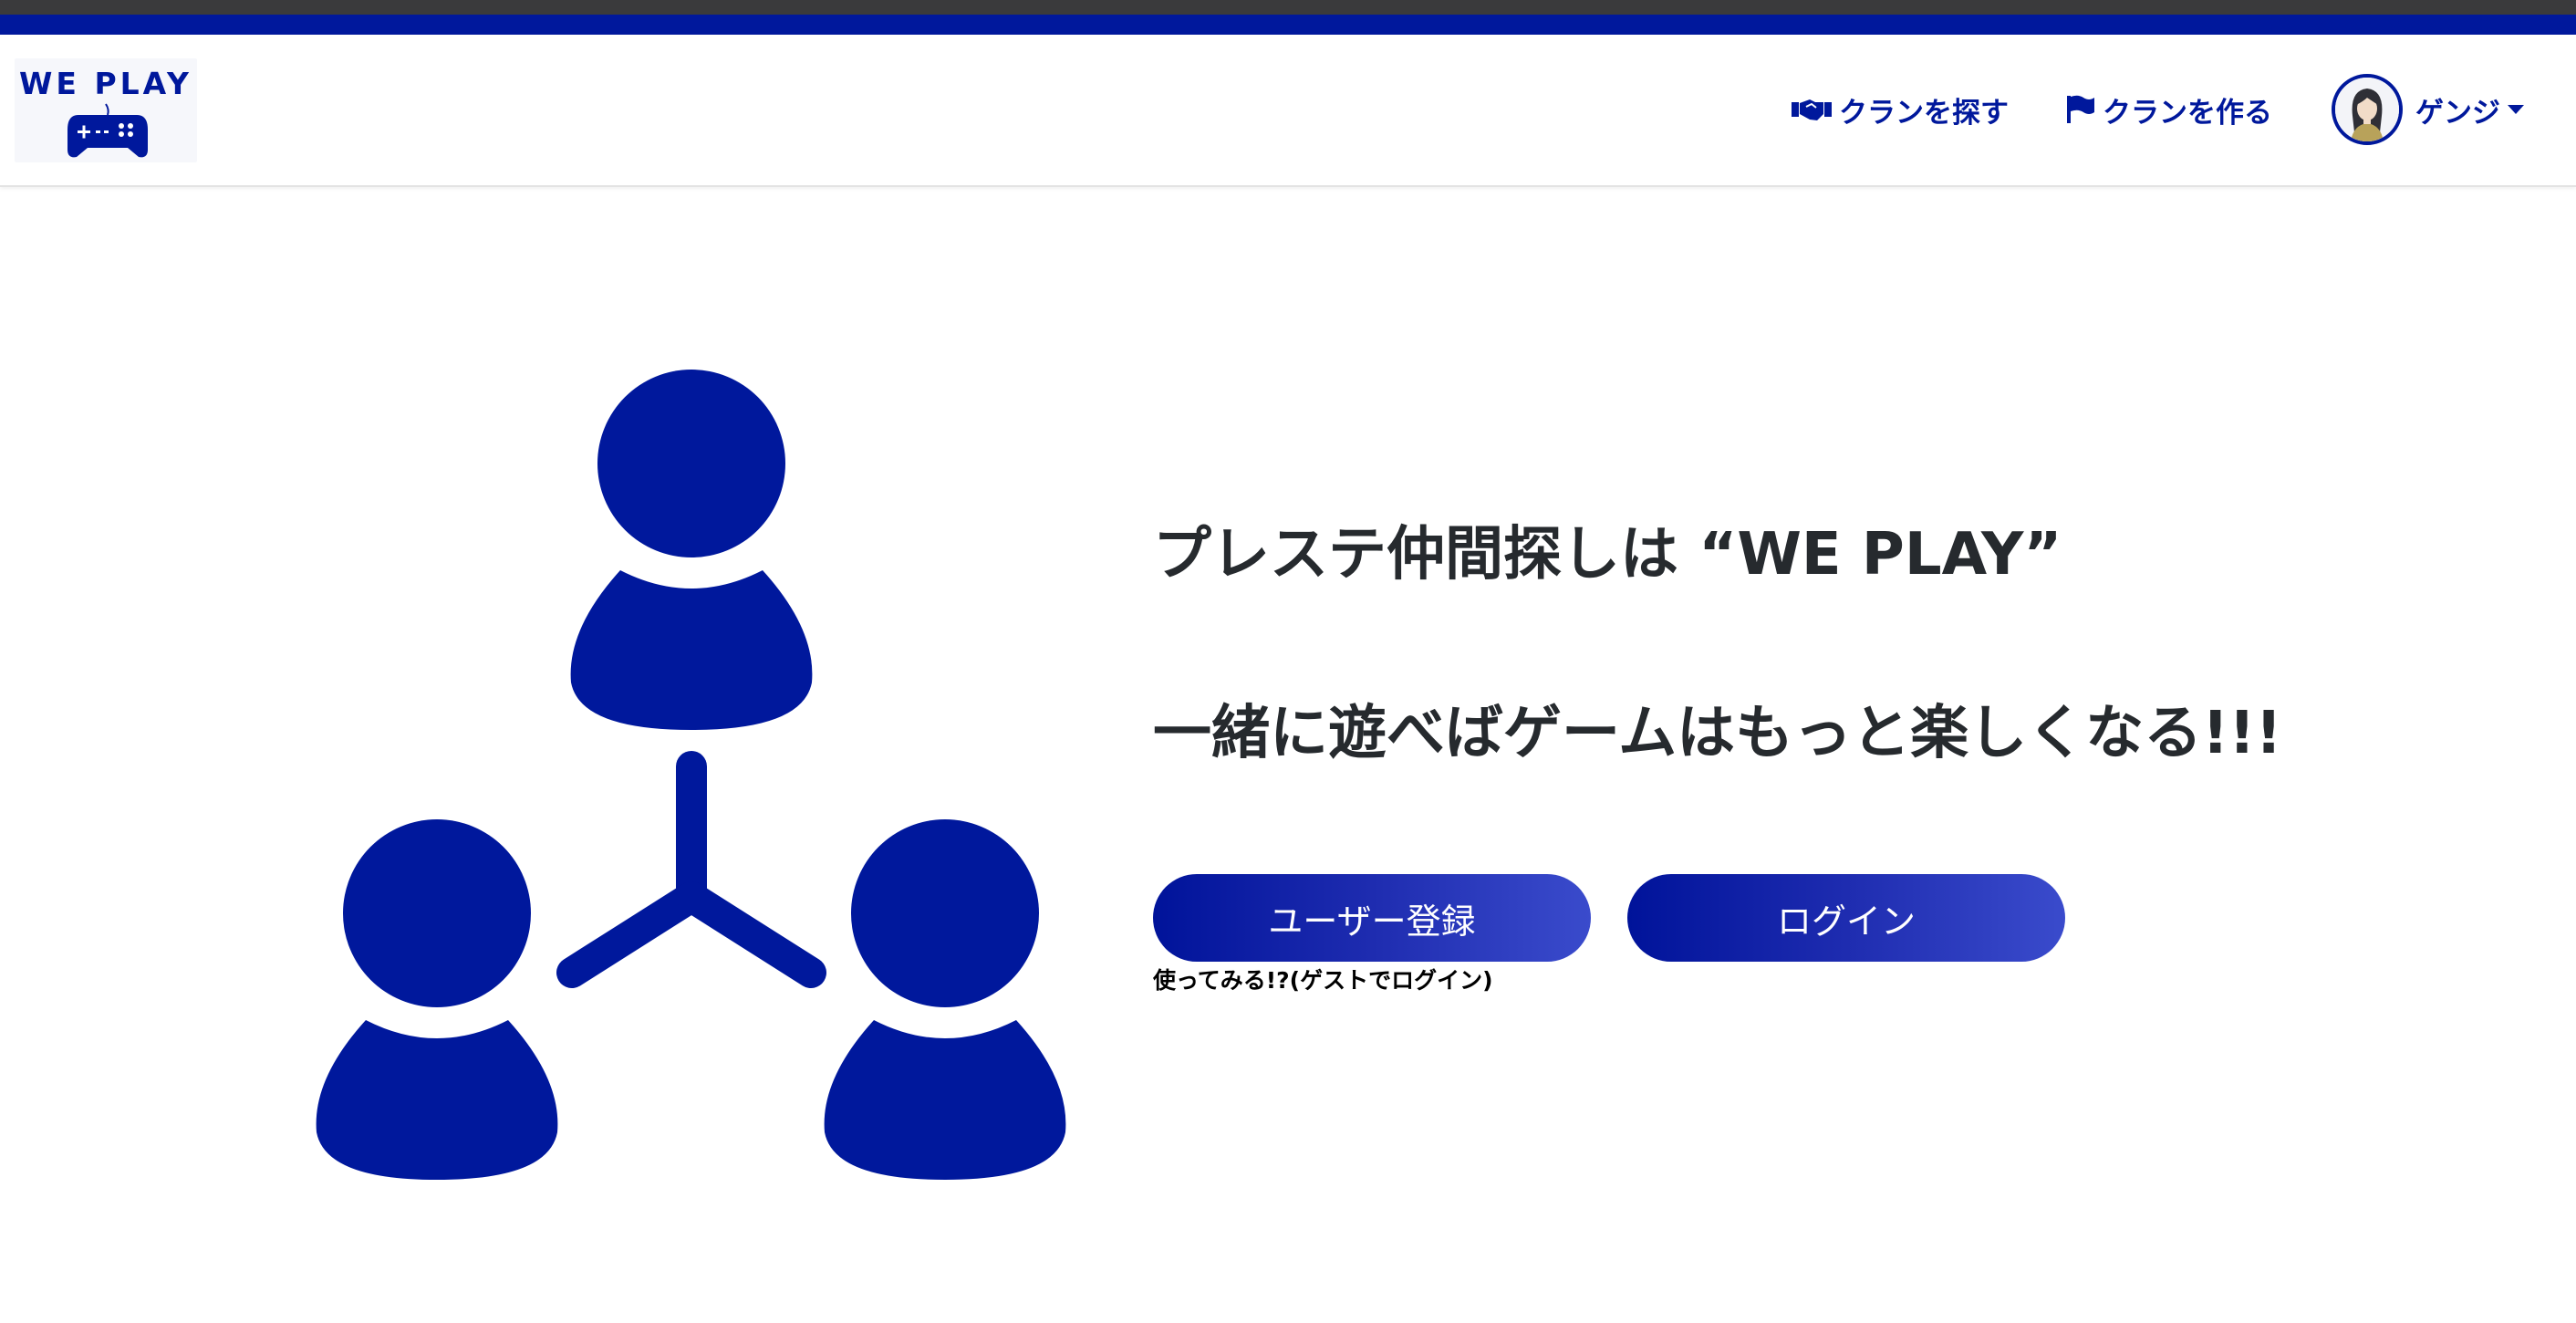 This screenshot has width=2576, height=1323. What do you see at coordinates (108, 131) in the screenshot?
I see `gamepad-icon` at bounding box center [108, 131].